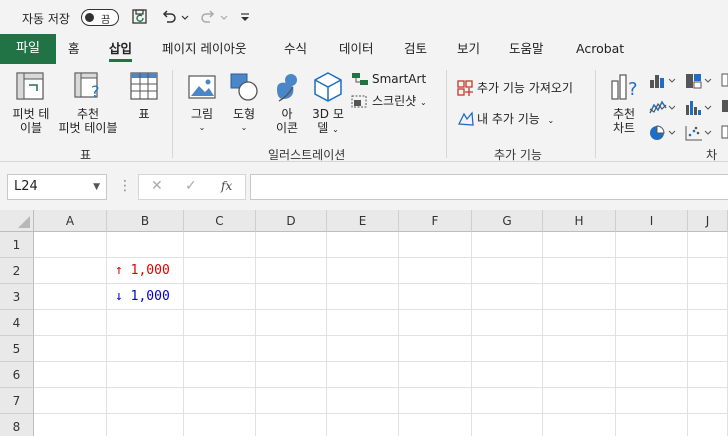 The width and height of the screenshot is (728, 436). I want to click on smartart-label: SmartArt, so click(399, 79).